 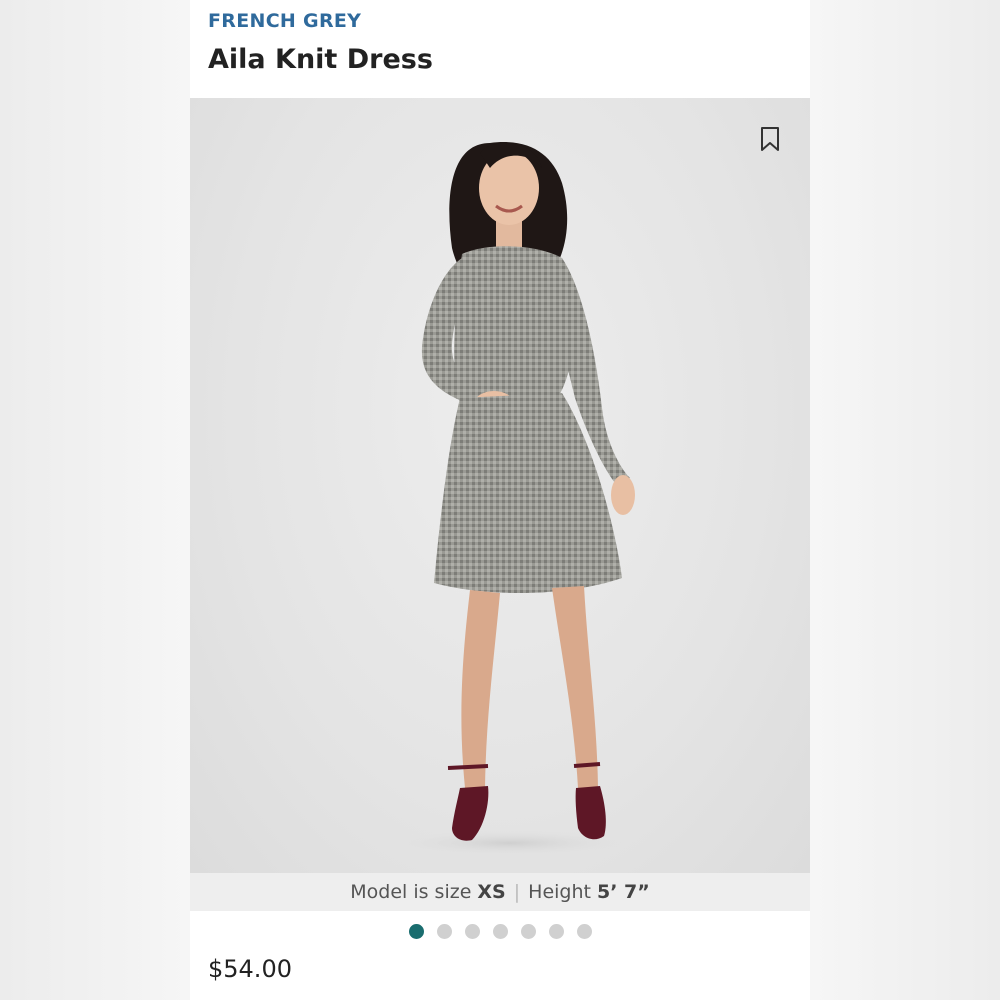 What do you see at coordinates (250, 969) in the screenshot?
I see `product-price: $54.00` at bounding box center [250, 969].